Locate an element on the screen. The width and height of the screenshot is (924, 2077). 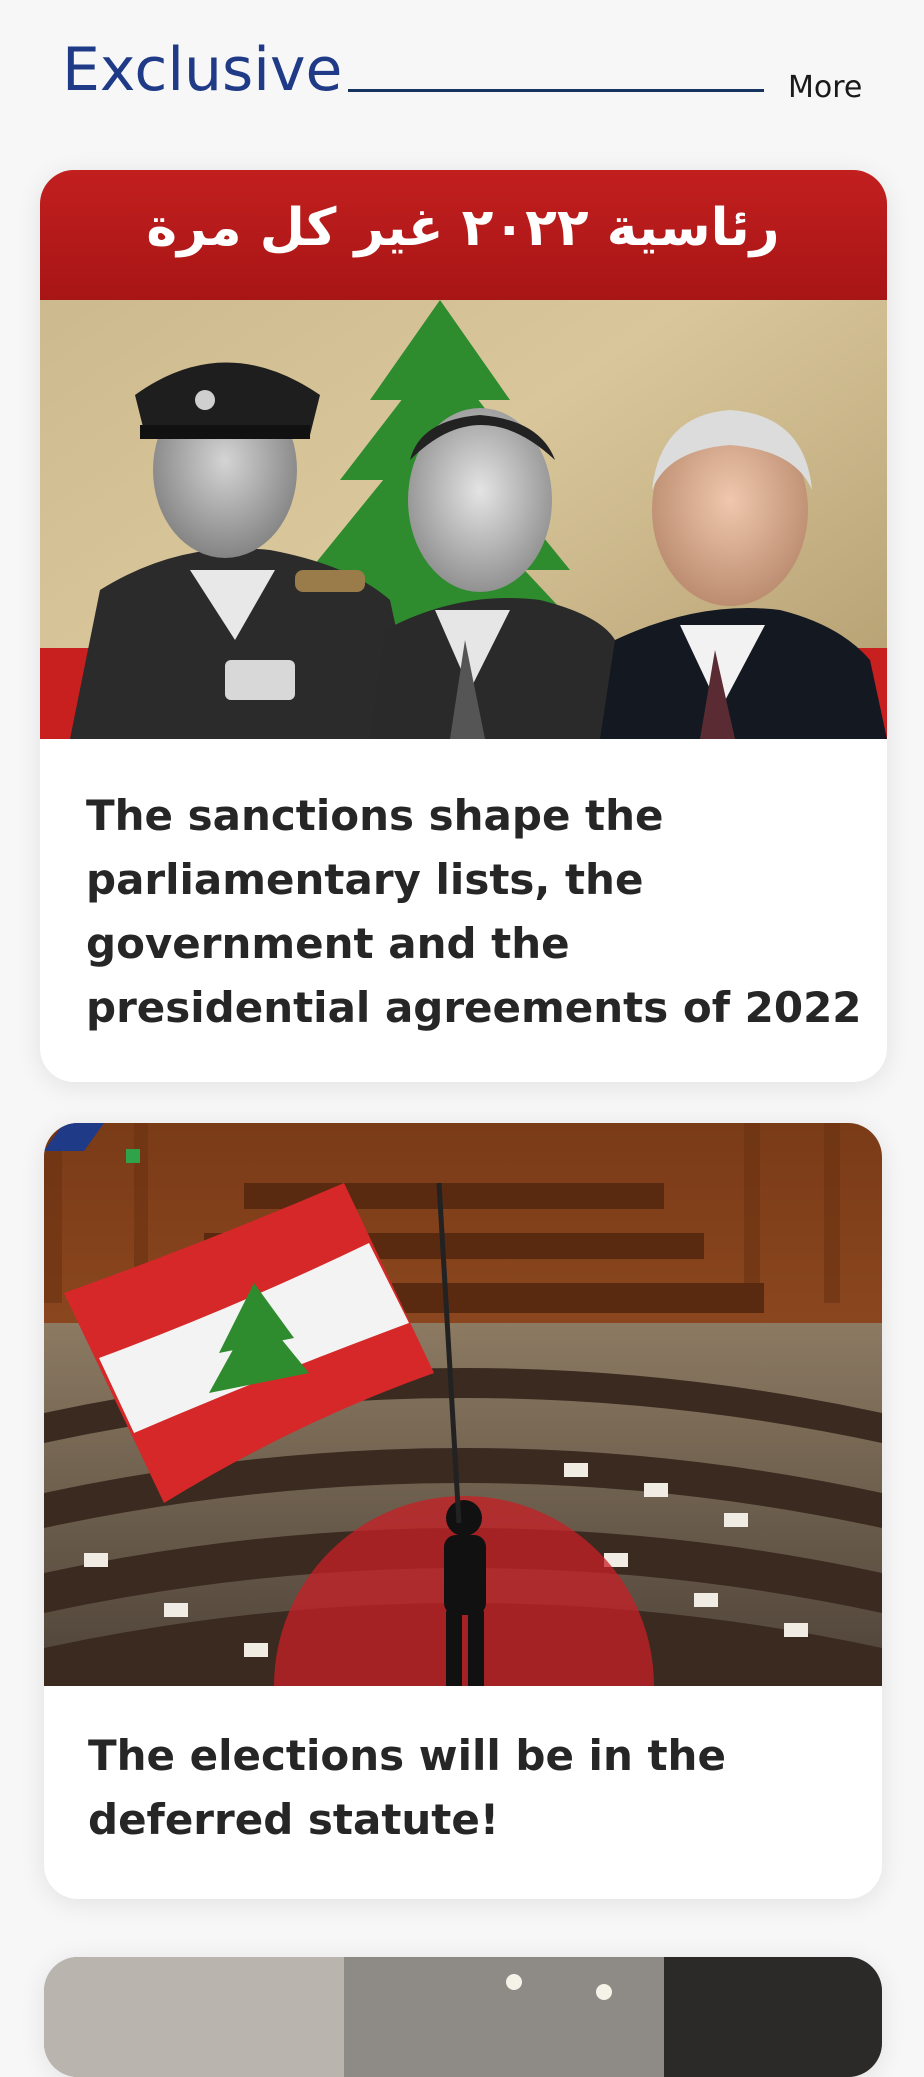
article-card is located at coordinates (463, 2017).